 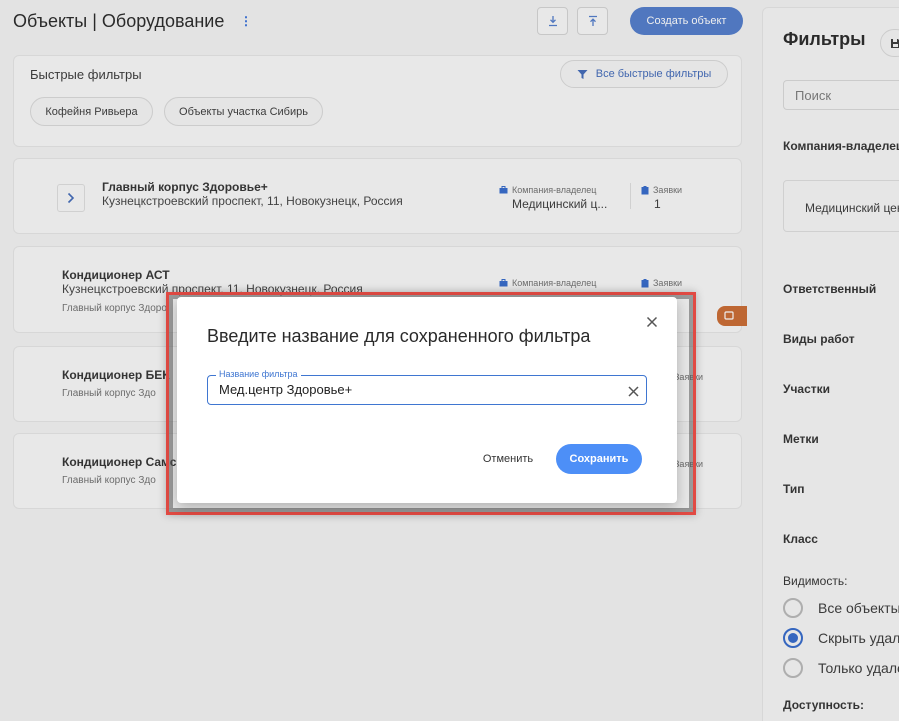 What do you see at coordinates (508, 459) in the screenshot?
I see `cancel-button: Отменить` at bounding box center [508, 459].